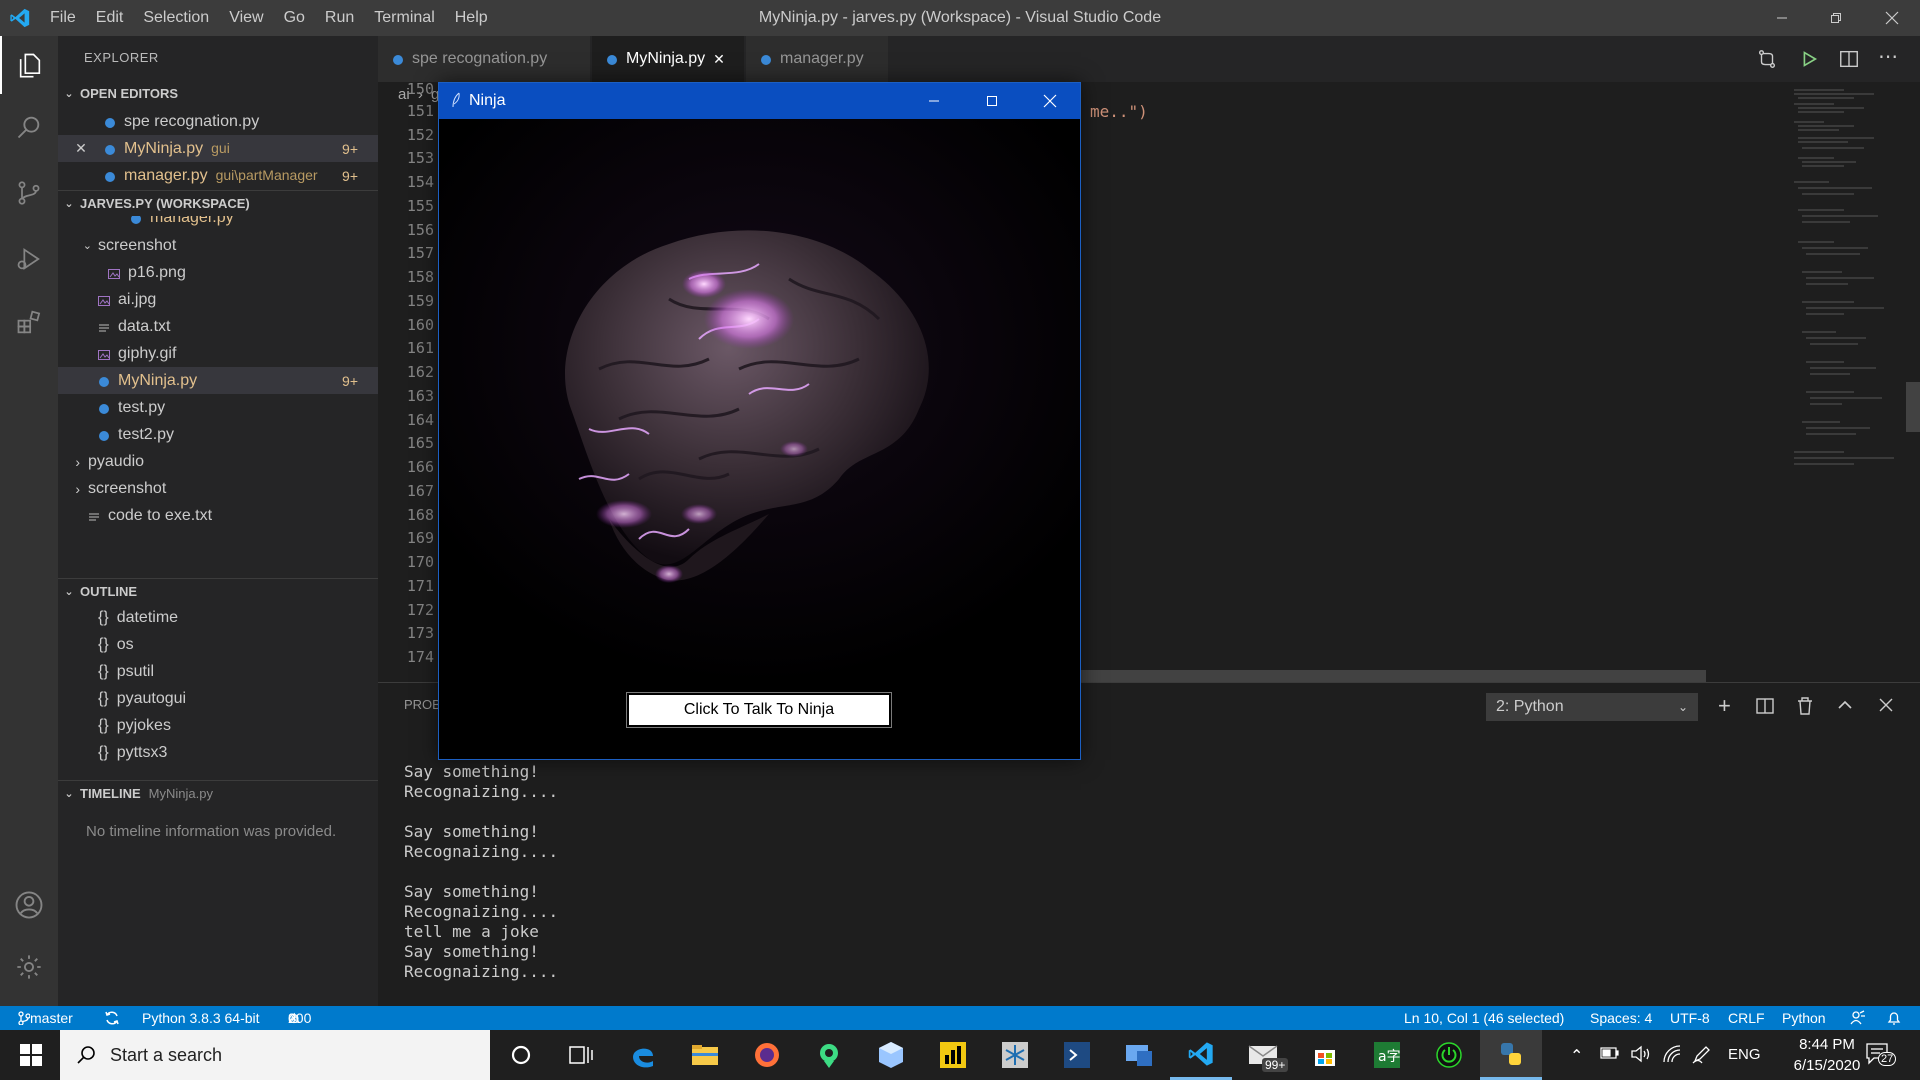  I want to click on tree-item: data.txt, so click(218, 326).